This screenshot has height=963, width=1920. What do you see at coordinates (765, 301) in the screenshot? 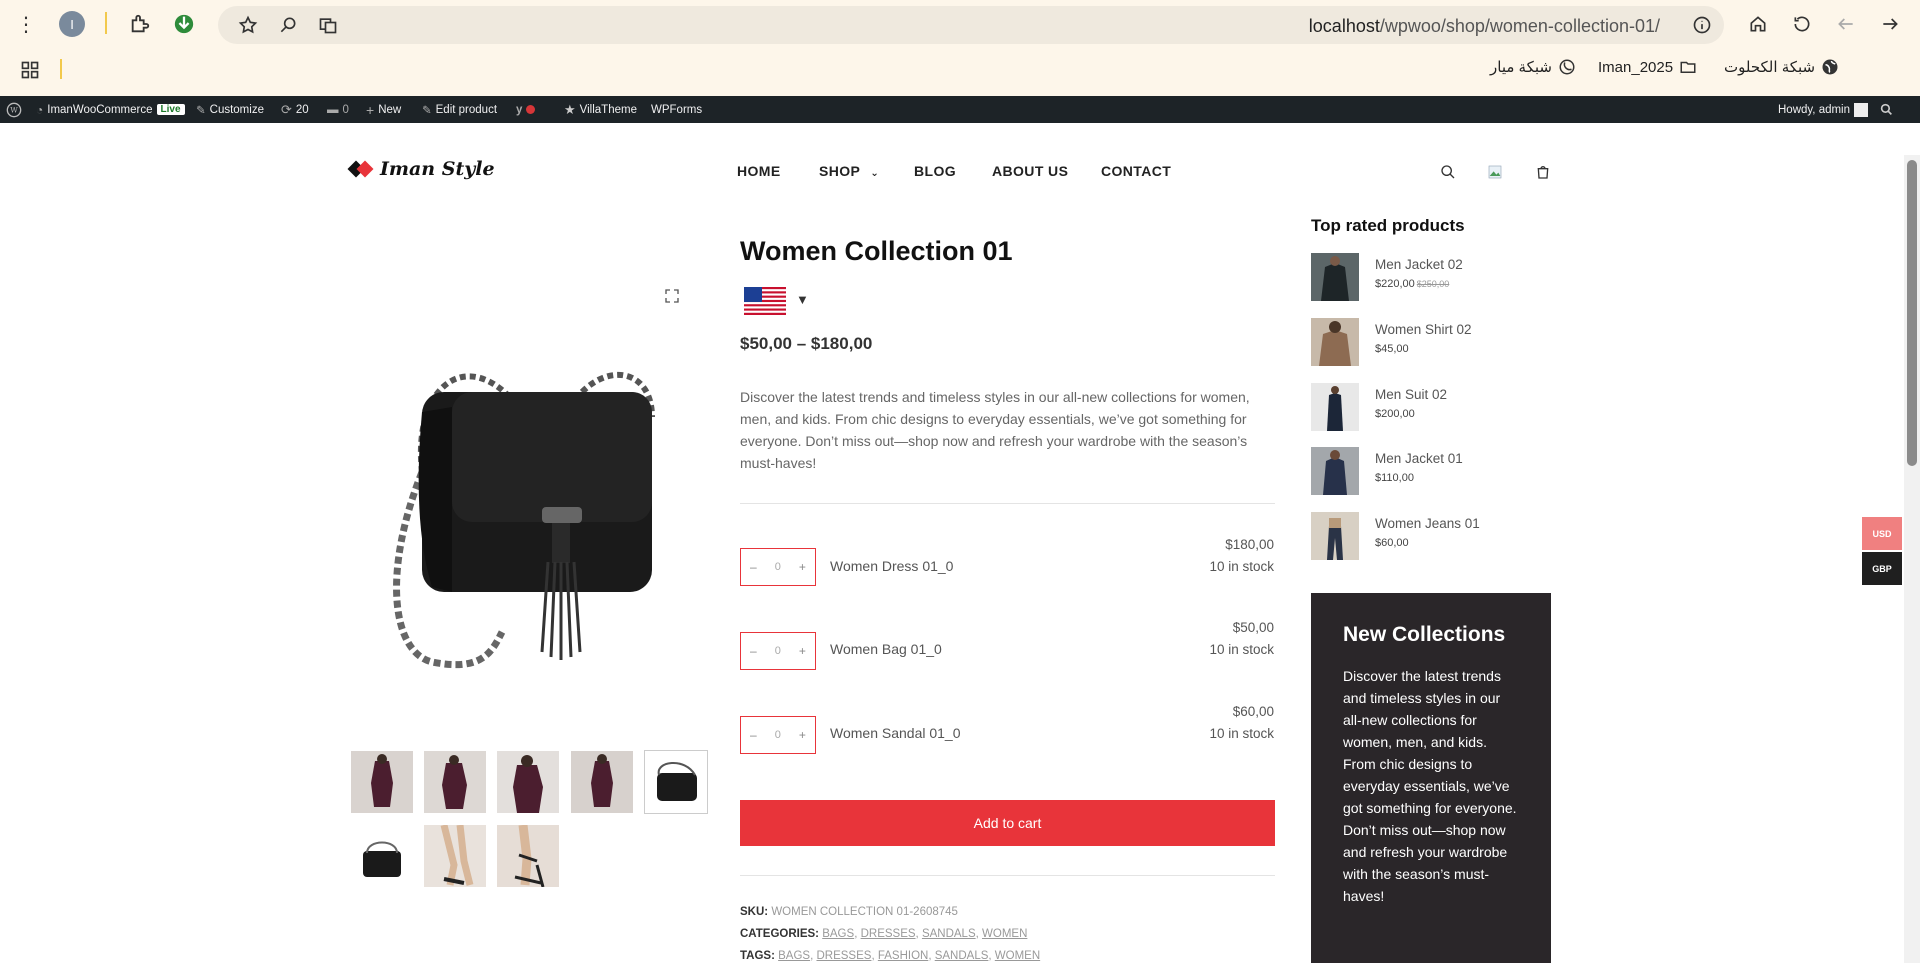
I see `us-flag-icon` at bounding box center [765, 301].